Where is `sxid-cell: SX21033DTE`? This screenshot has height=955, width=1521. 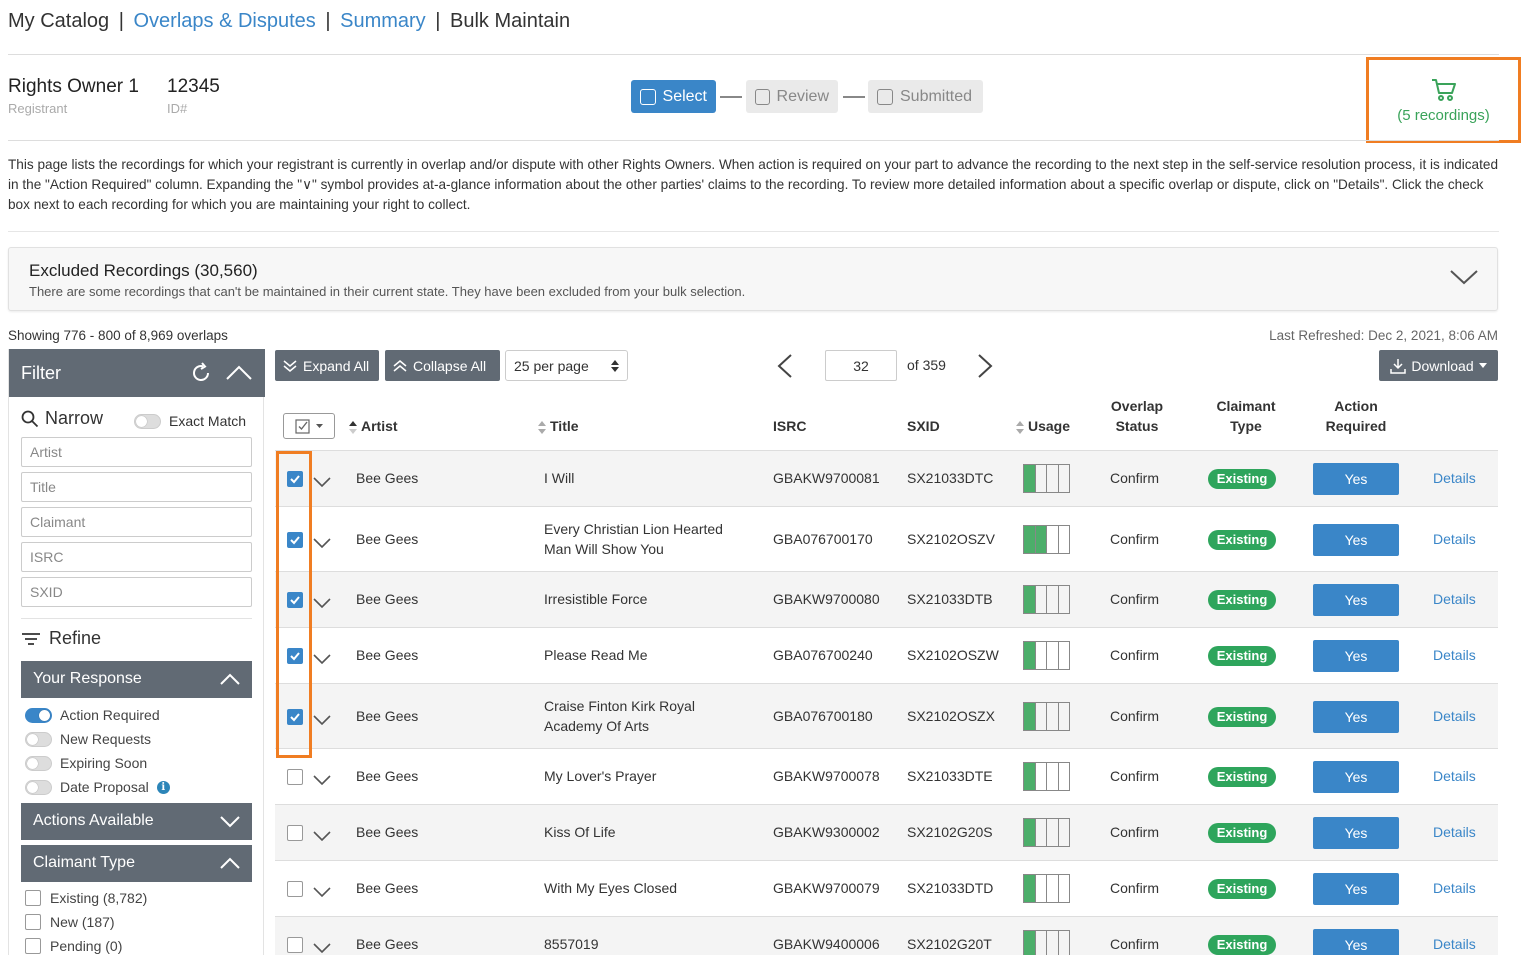 sxid-cell: SX21033DTE is located at coordinates (950, 776).